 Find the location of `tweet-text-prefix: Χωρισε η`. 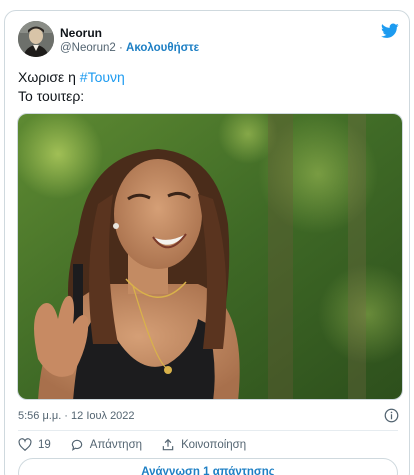

tweet-text-prefix: Χωρισε η is located at coordinates (49, 77).